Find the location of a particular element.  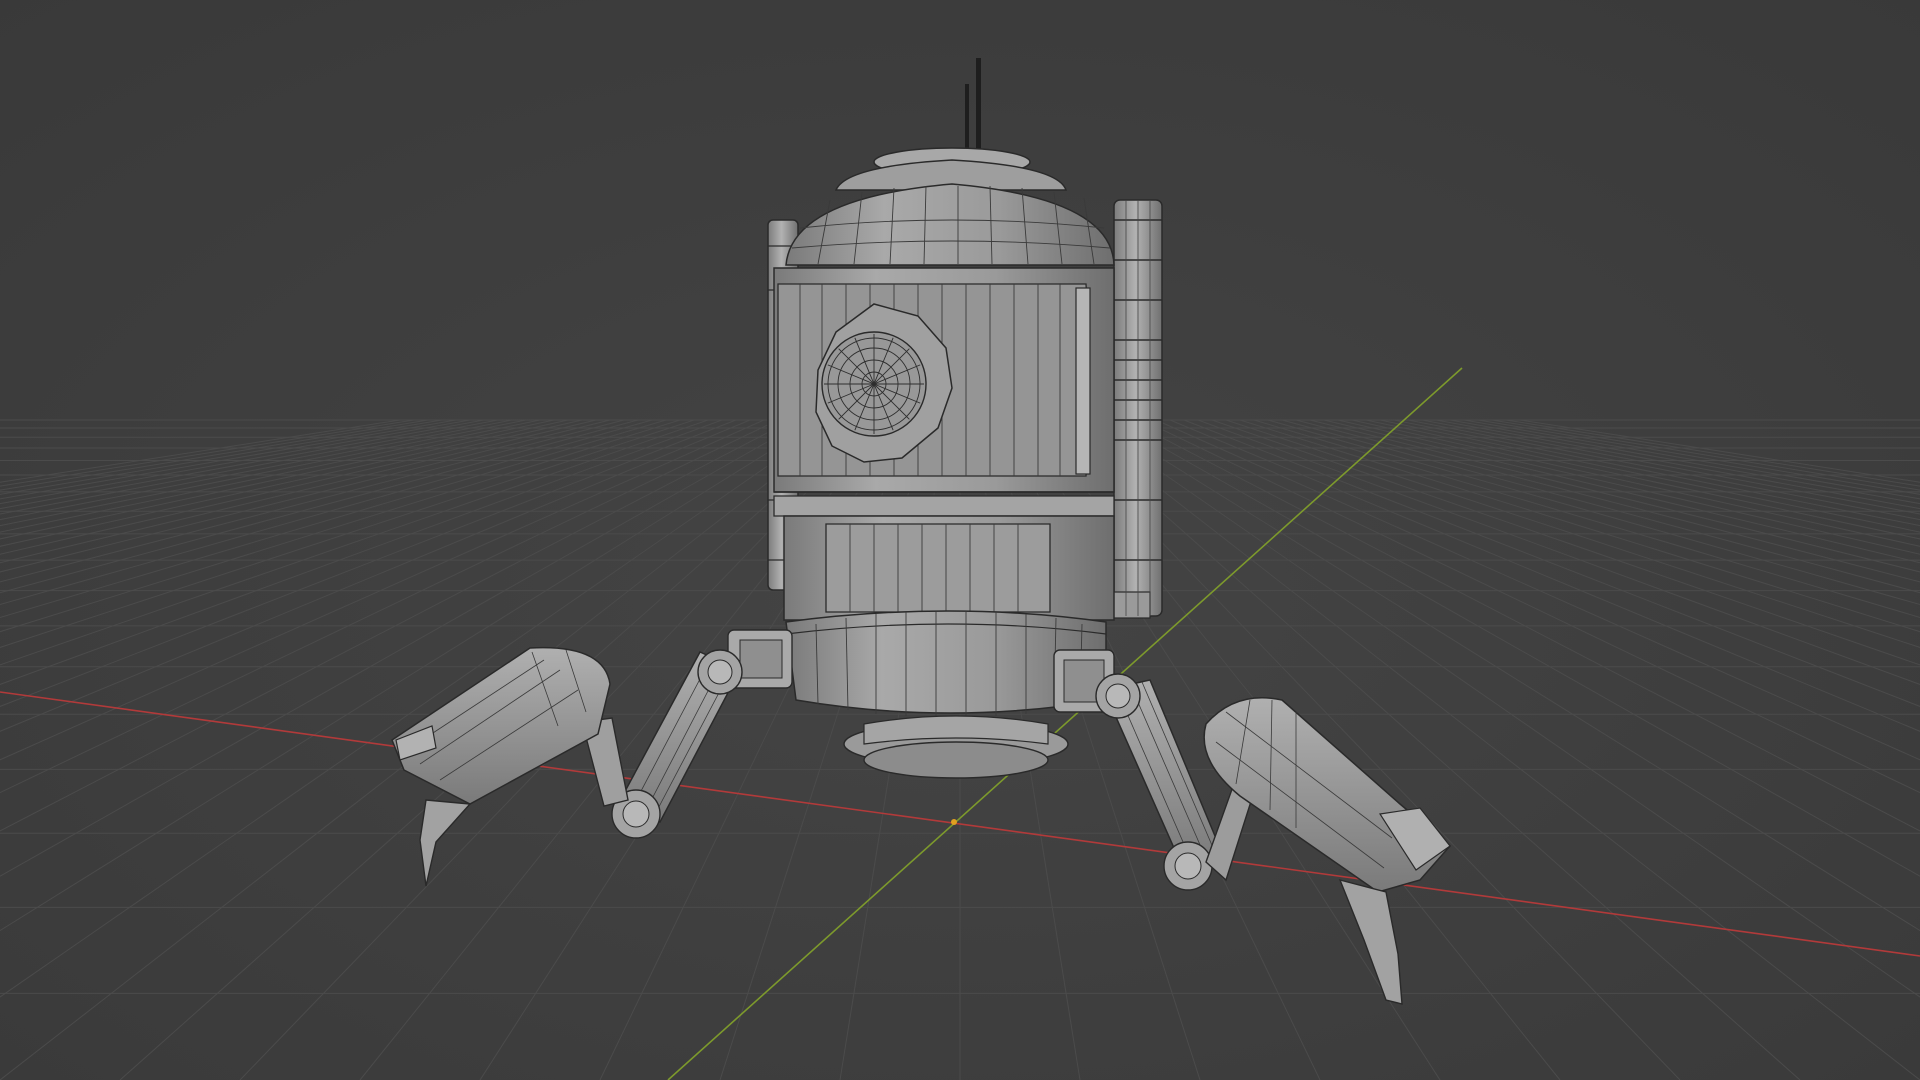

world-origin-marker is located at coordinates (954, 822).